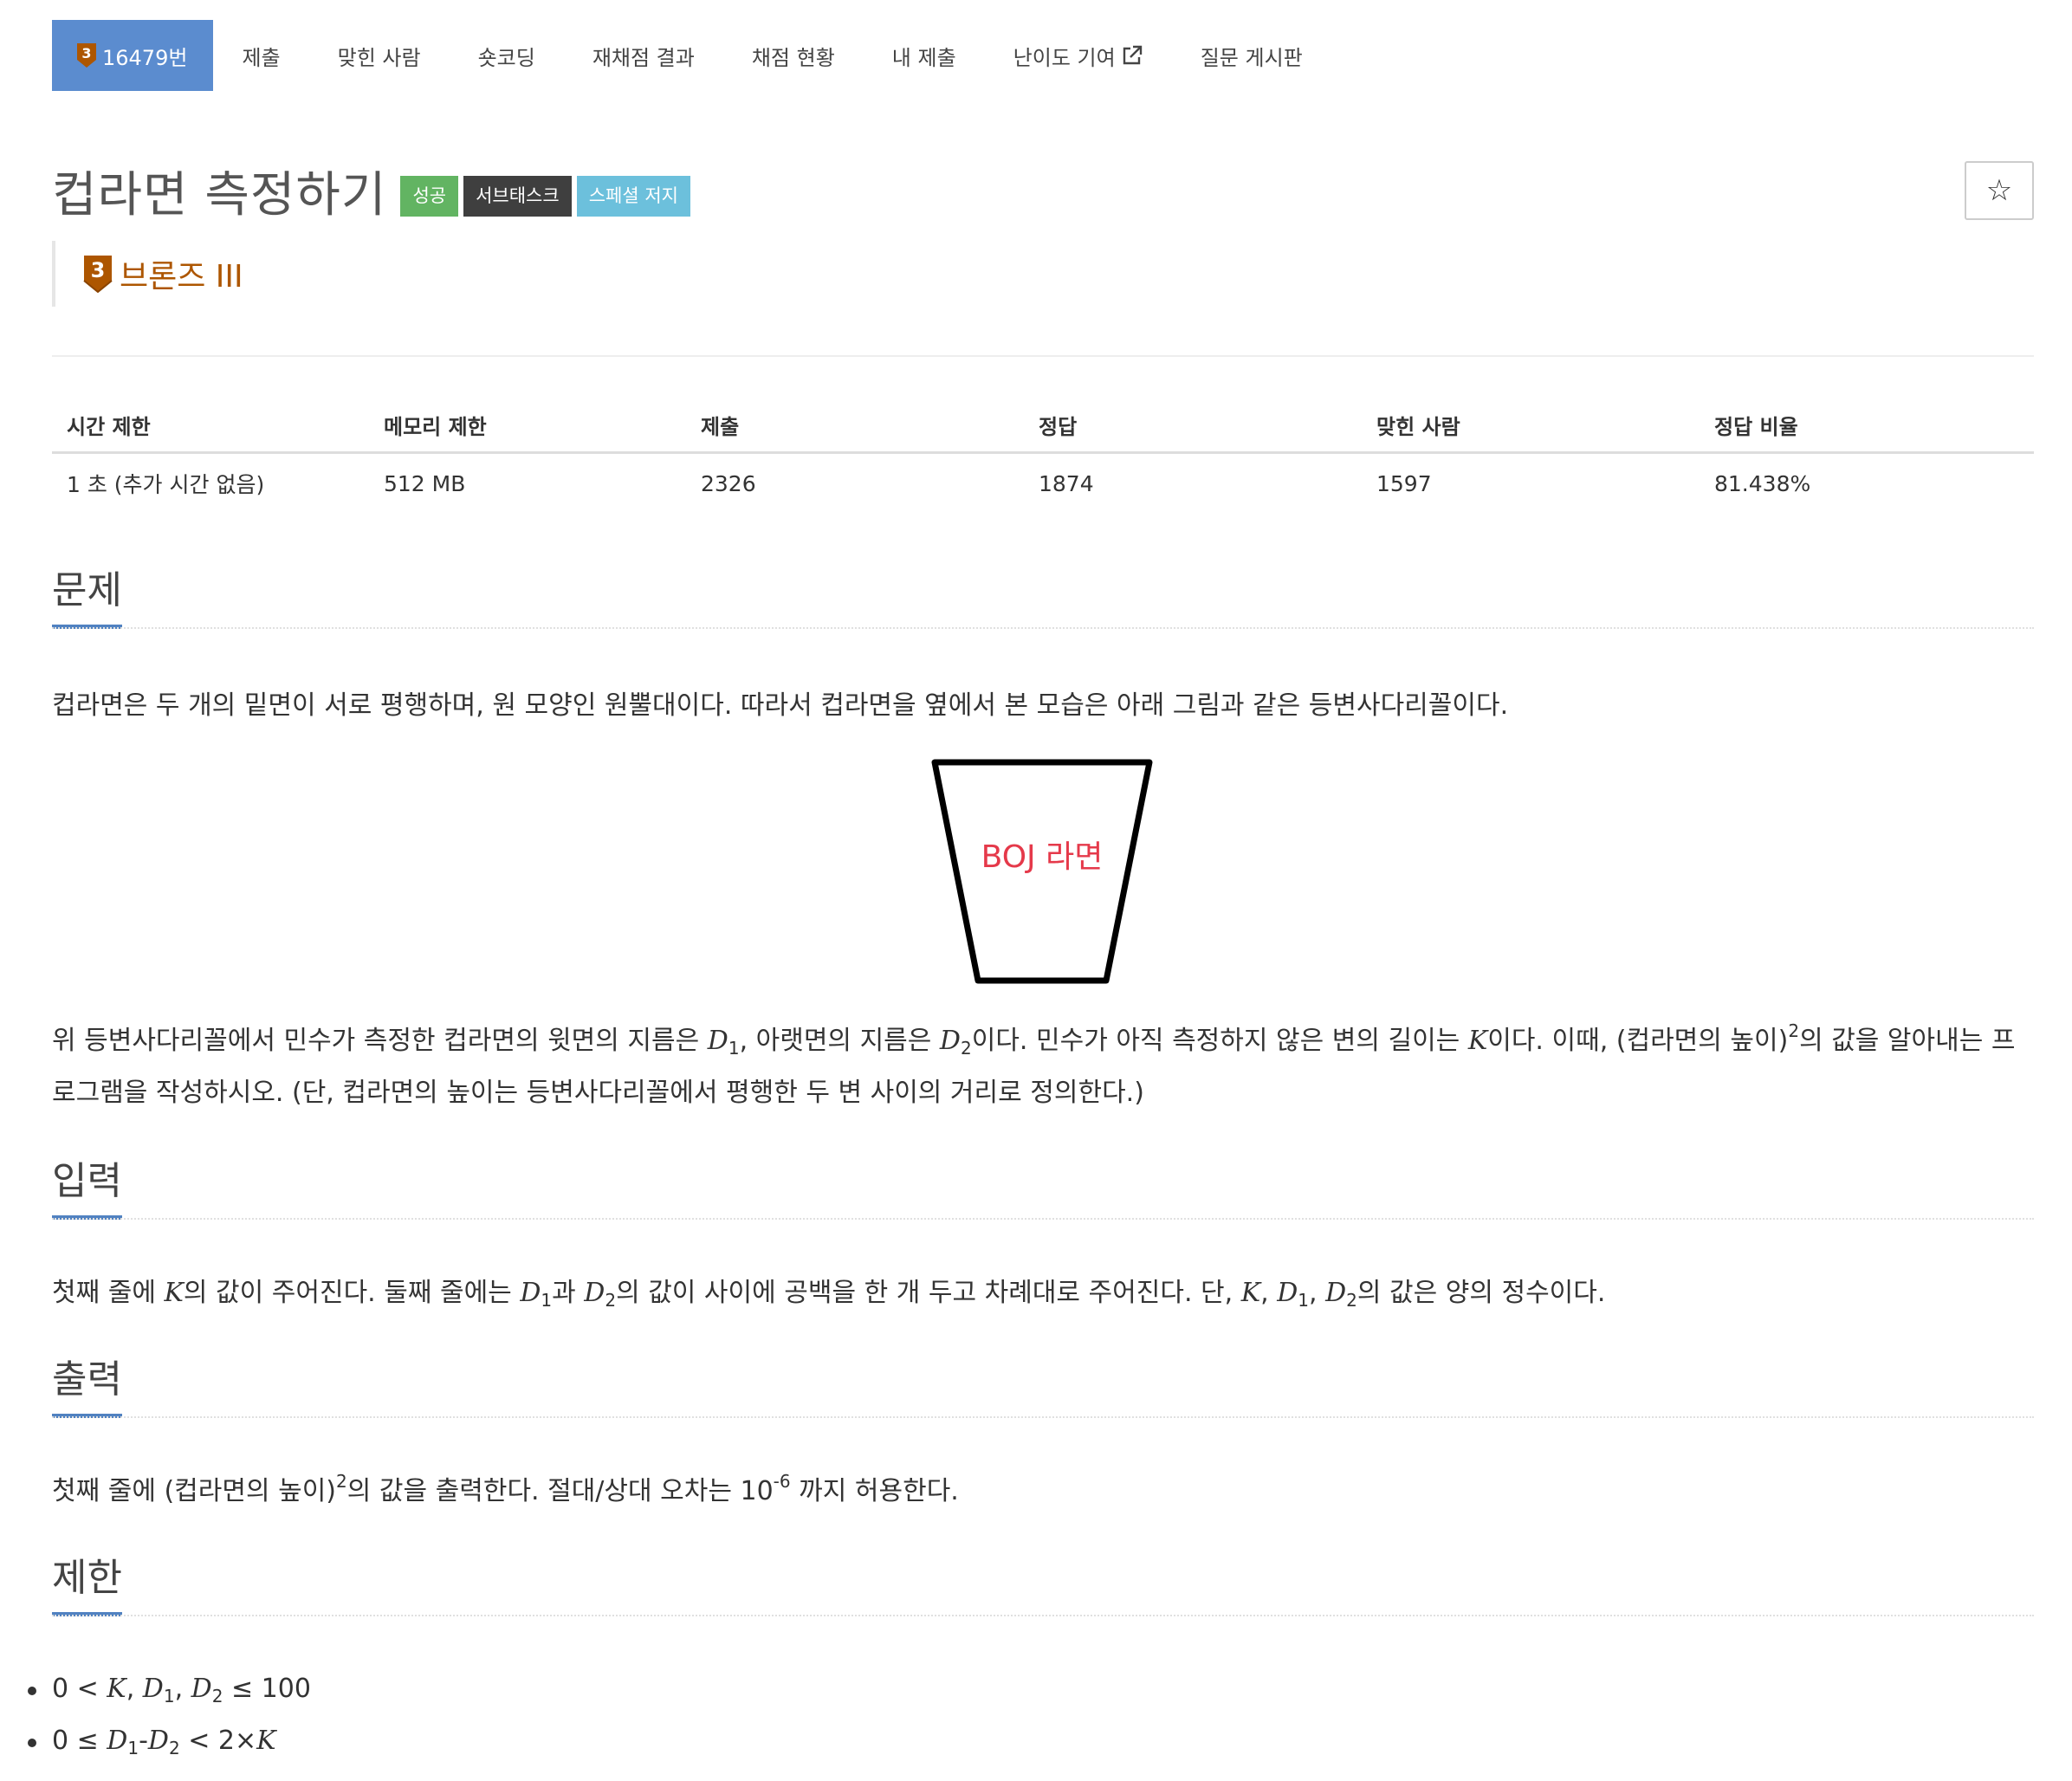  I want to click on desc-text: 위 등변사다리꼴에서 민수가 측정한 컵라면의 윗면의 지름은, so click(380, 1041).